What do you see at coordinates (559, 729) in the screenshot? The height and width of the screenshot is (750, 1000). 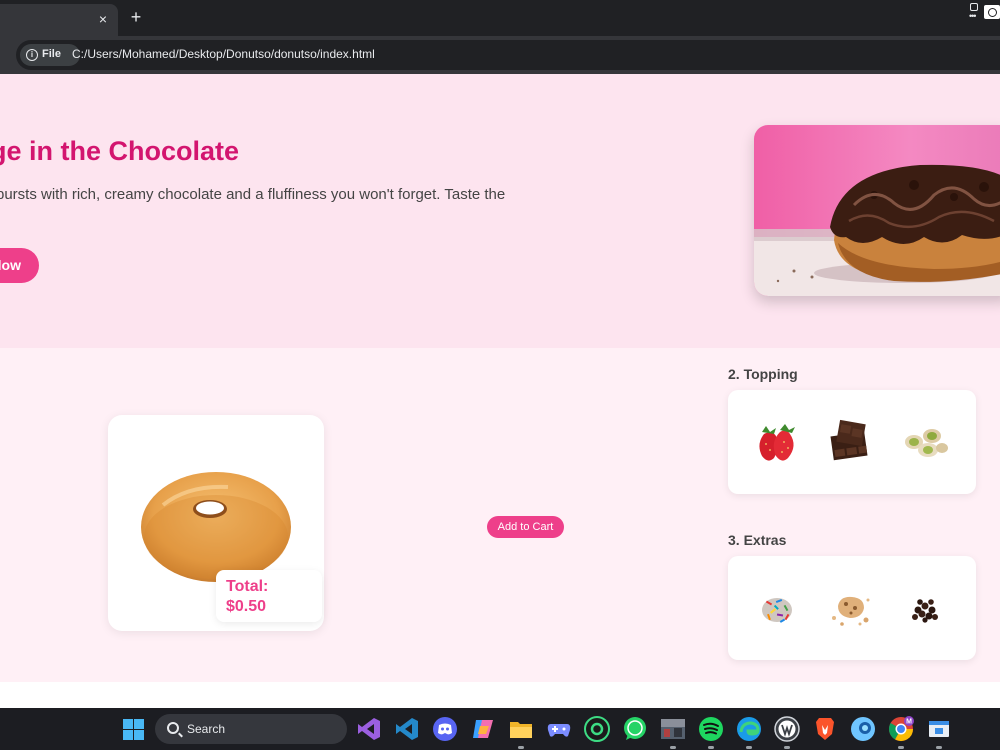 I see `game-controller-icon` at bounding box center [559, 729].